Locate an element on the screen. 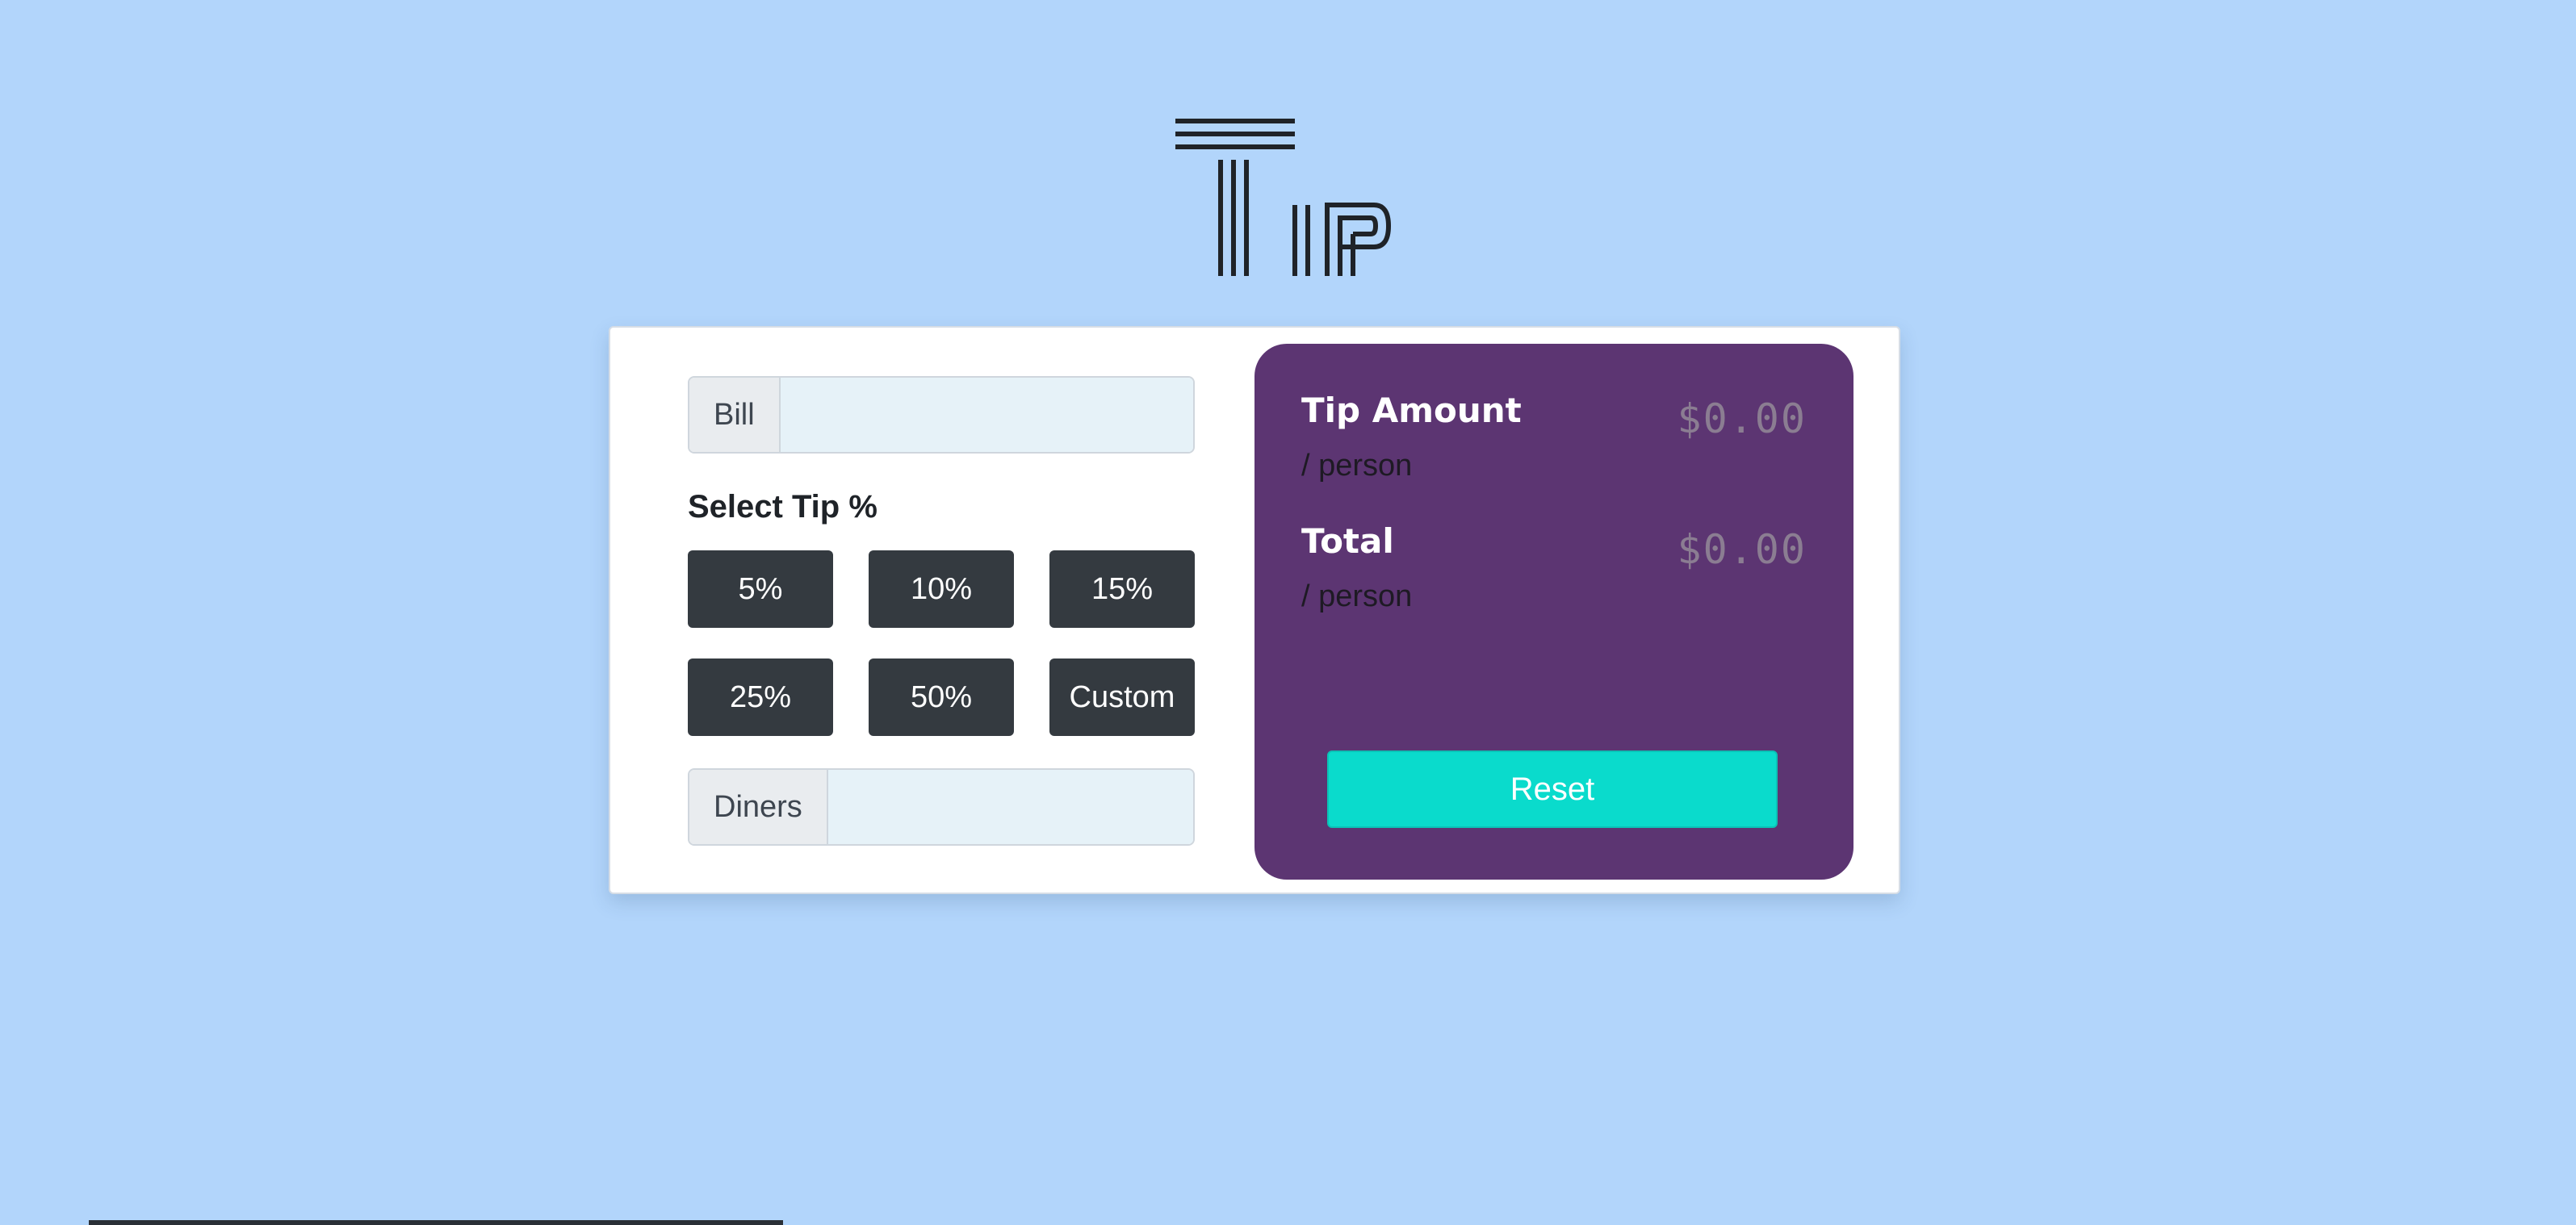 The width and height of the screenshot is (2576, 1225). tip-amount-value: $0.00 is located at coordinates (1742, 418).